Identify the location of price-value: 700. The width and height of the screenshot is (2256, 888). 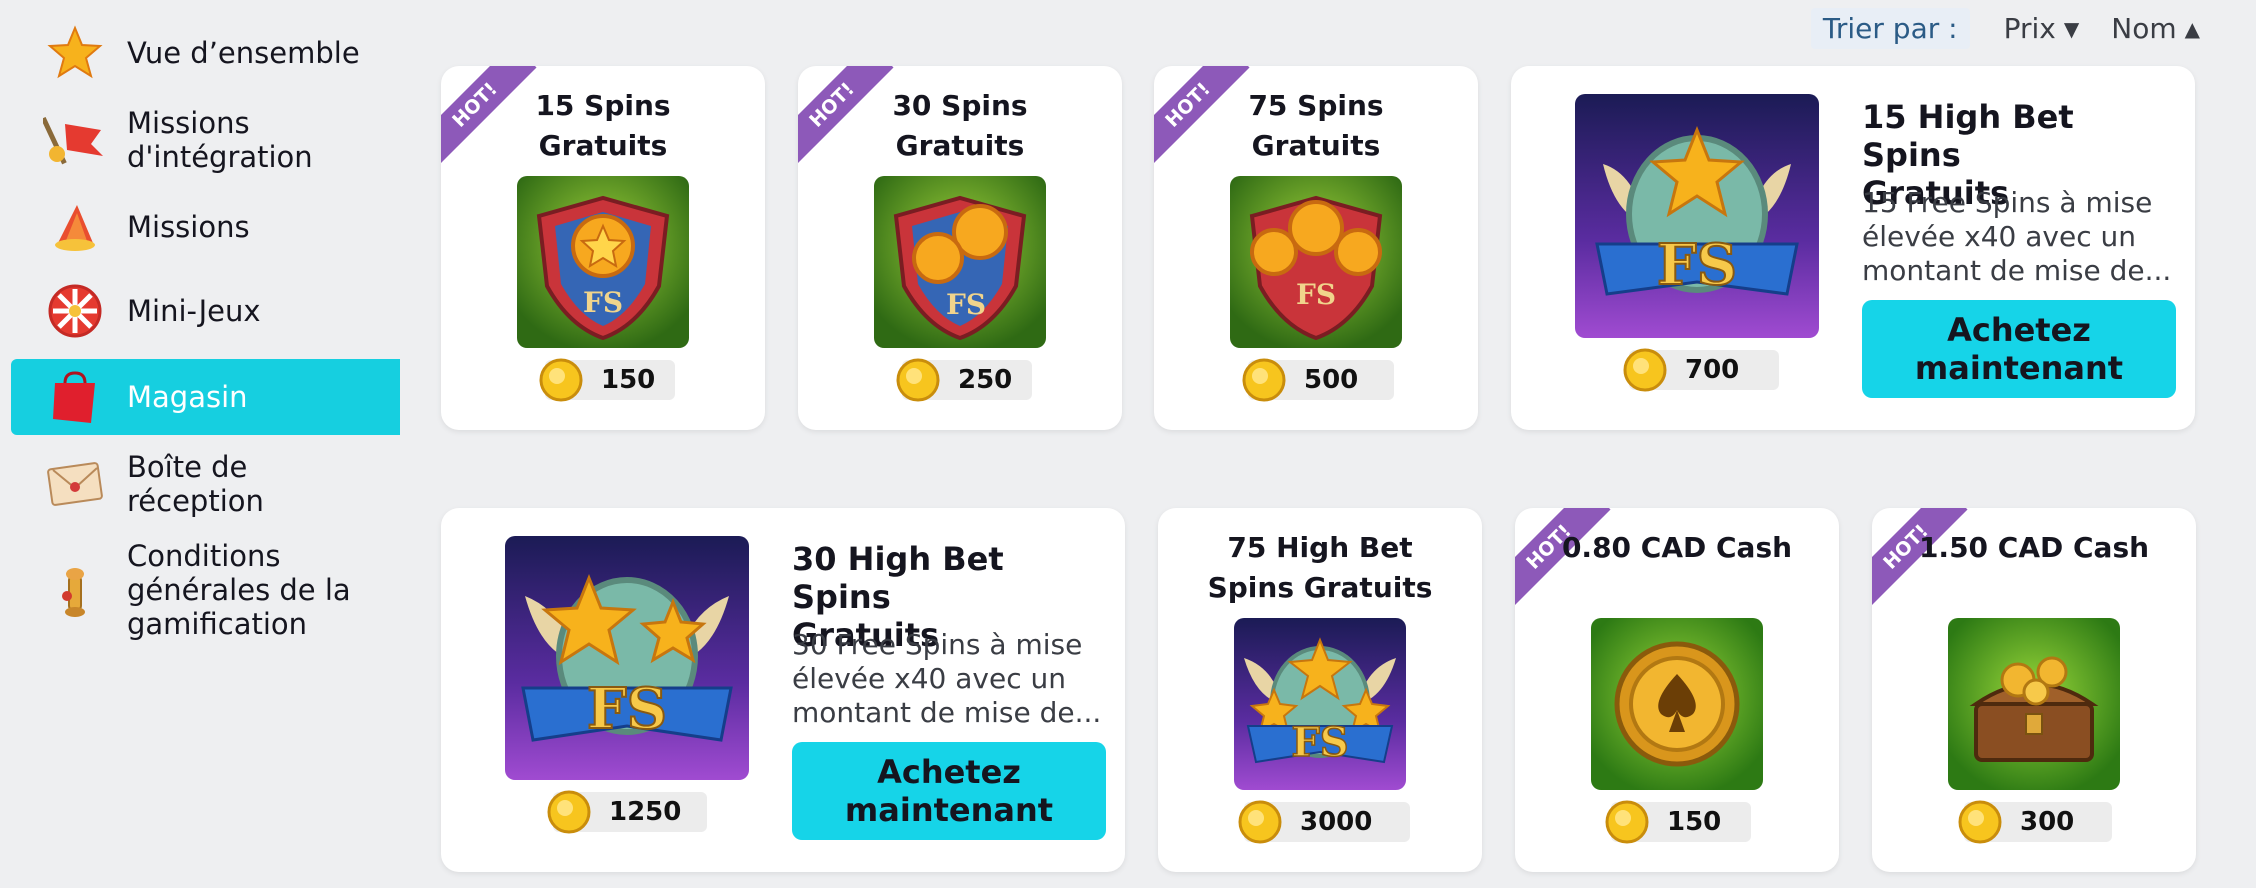
(1712, 370).